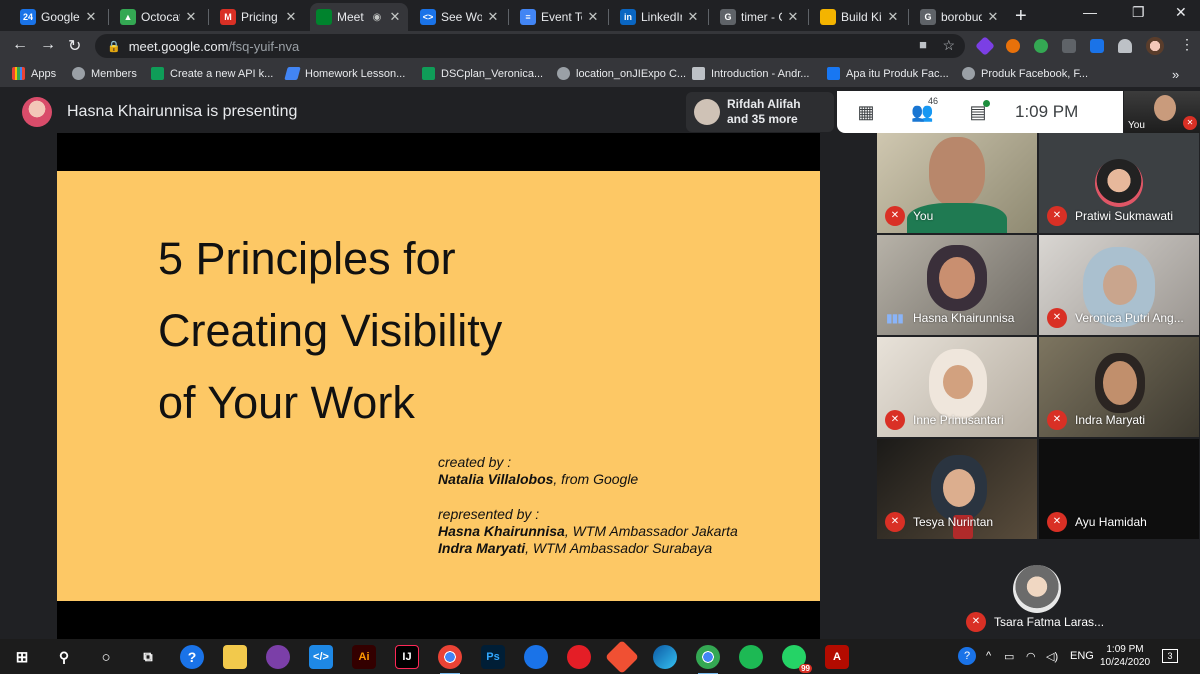  What do you see at coordinates (957, 183) in the screenshot?
I see `participant-tile: ✕ You` at bounding box center [957, 183].